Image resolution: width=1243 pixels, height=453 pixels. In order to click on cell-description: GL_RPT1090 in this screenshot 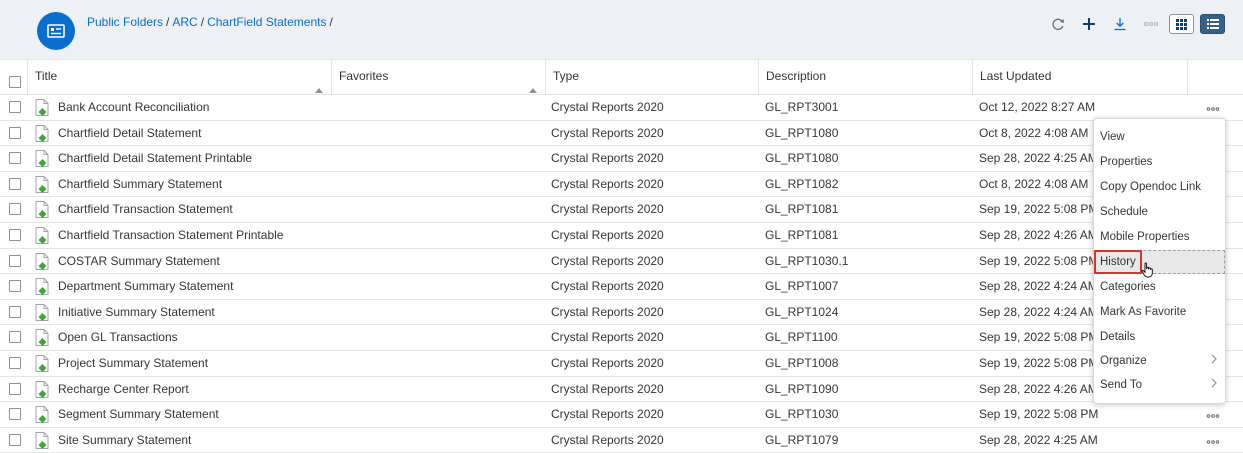, I will do `click(802, 388)`.